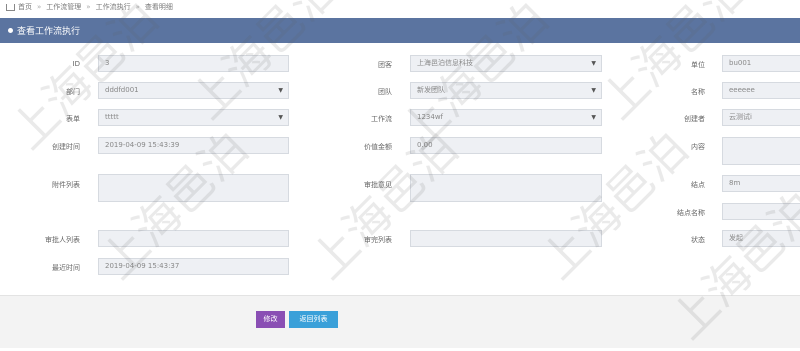 This screenshot has width=800, height=351. I want to click on attachments-field, so click(193, 188).